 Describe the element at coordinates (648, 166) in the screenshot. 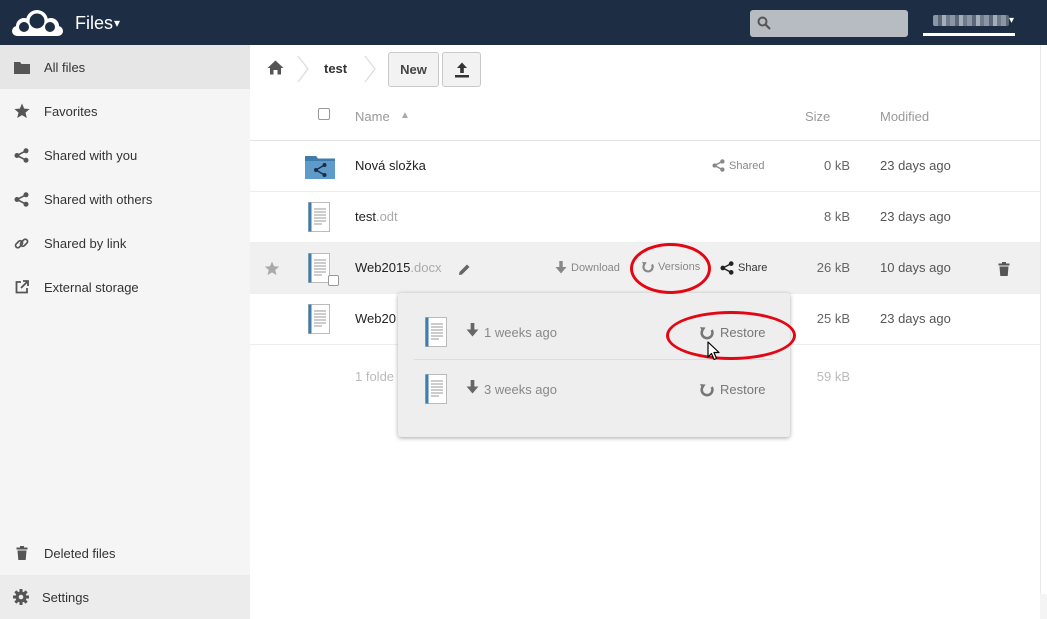

I see `file-row: Nová složka Shared 0 kB 23 days ago` at that location.